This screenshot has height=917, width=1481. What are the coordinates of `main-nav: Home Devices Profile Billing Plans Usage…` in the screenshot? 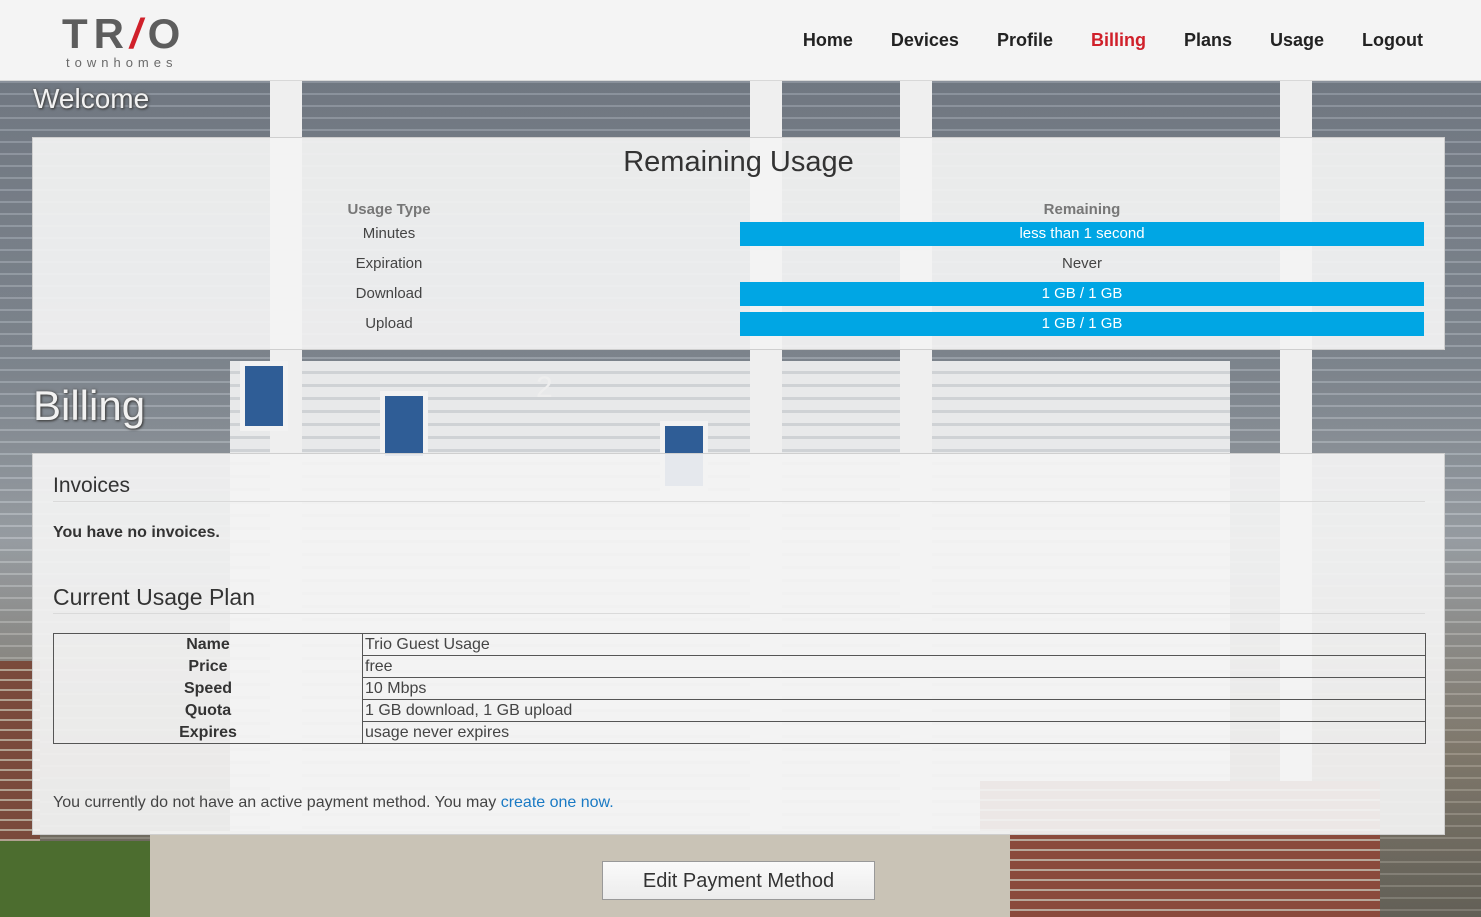 It's located at (1094, 40).